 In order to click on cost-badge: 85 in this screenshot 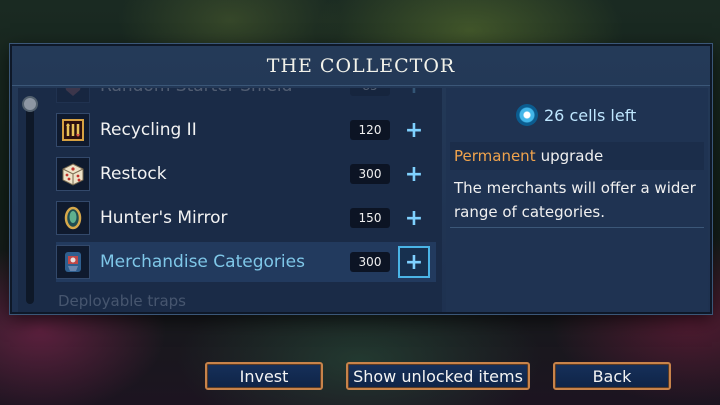, I will do `click(370, 92)`.